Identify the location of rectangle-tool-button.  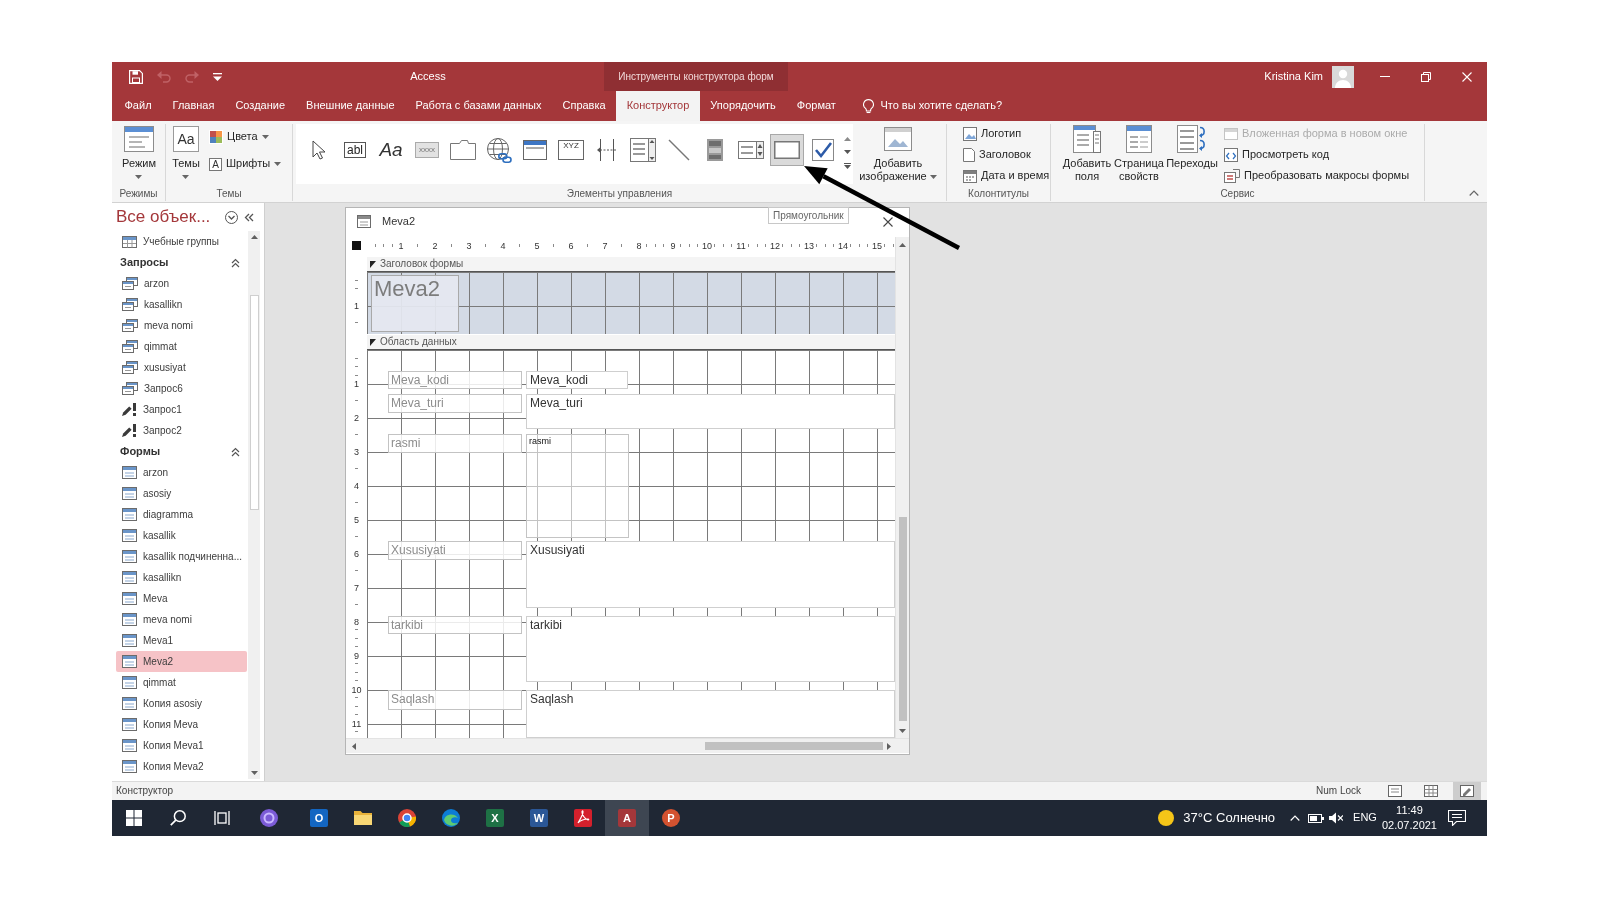
(787, 150).